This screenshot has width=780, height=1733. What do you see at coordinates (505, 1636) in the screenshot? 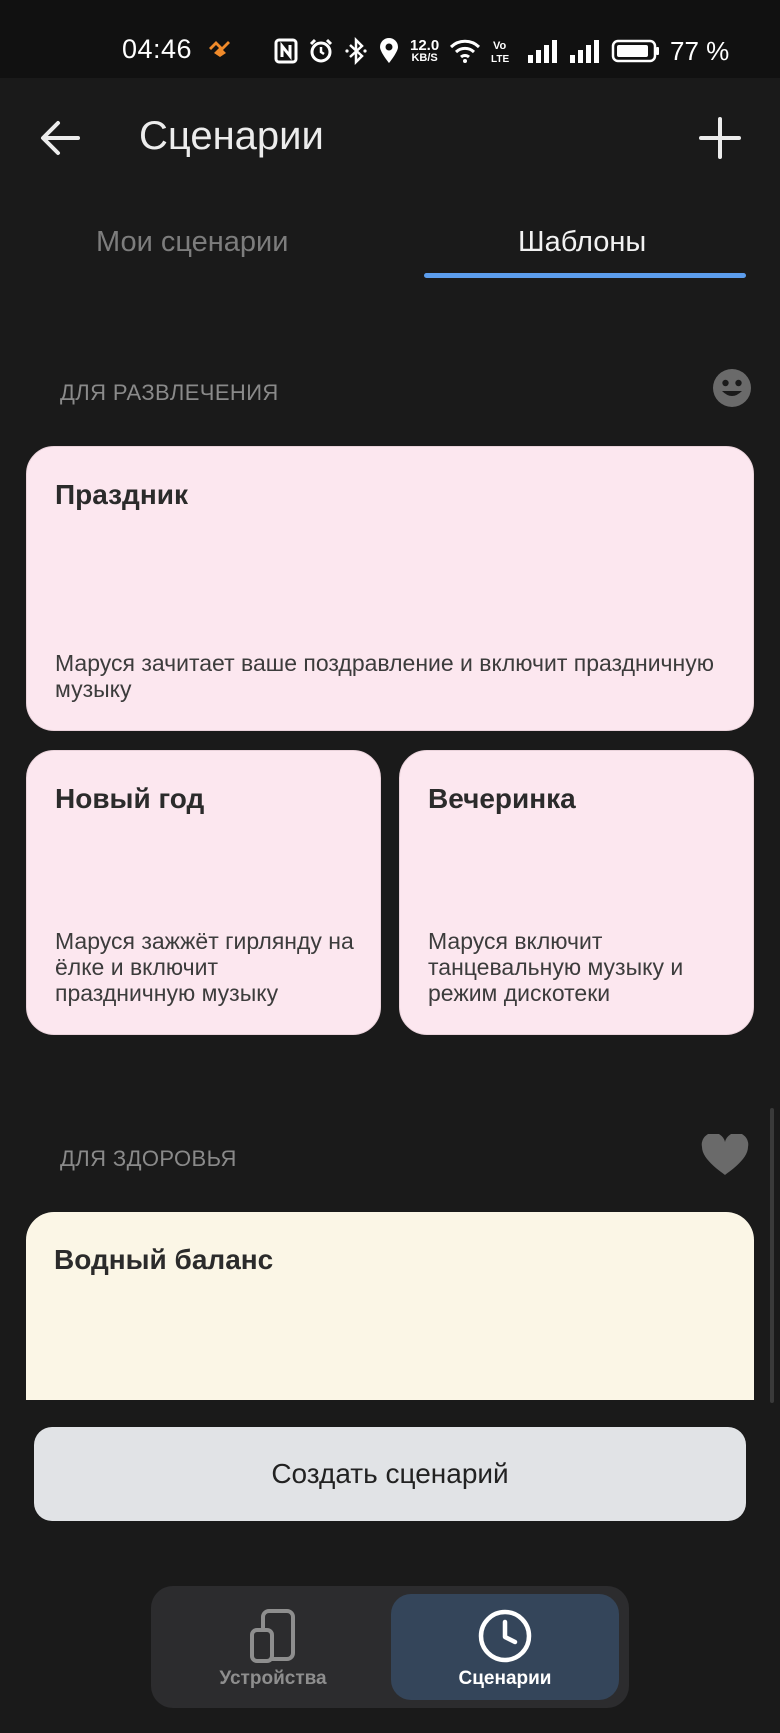
I see `clock-icon` at bounding box center [505, 1636].